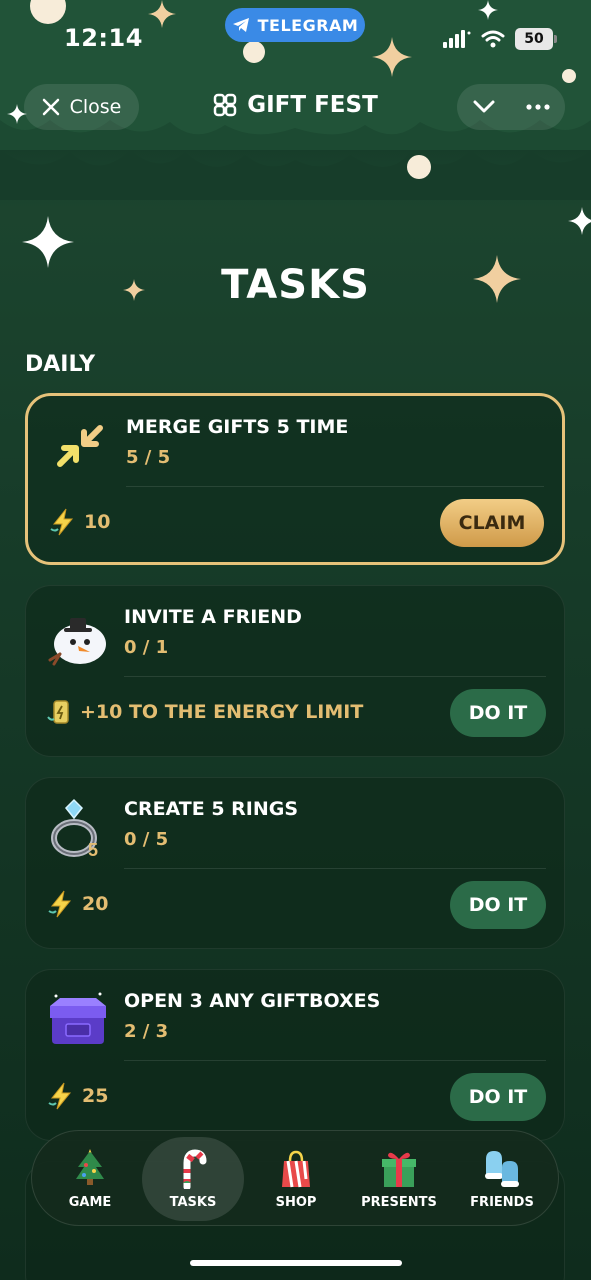 The image size is (591, 1280). Describe the element at coordinates (146, 1031) in the screenshot. I see `task-progress: 2 / 3` at that location.